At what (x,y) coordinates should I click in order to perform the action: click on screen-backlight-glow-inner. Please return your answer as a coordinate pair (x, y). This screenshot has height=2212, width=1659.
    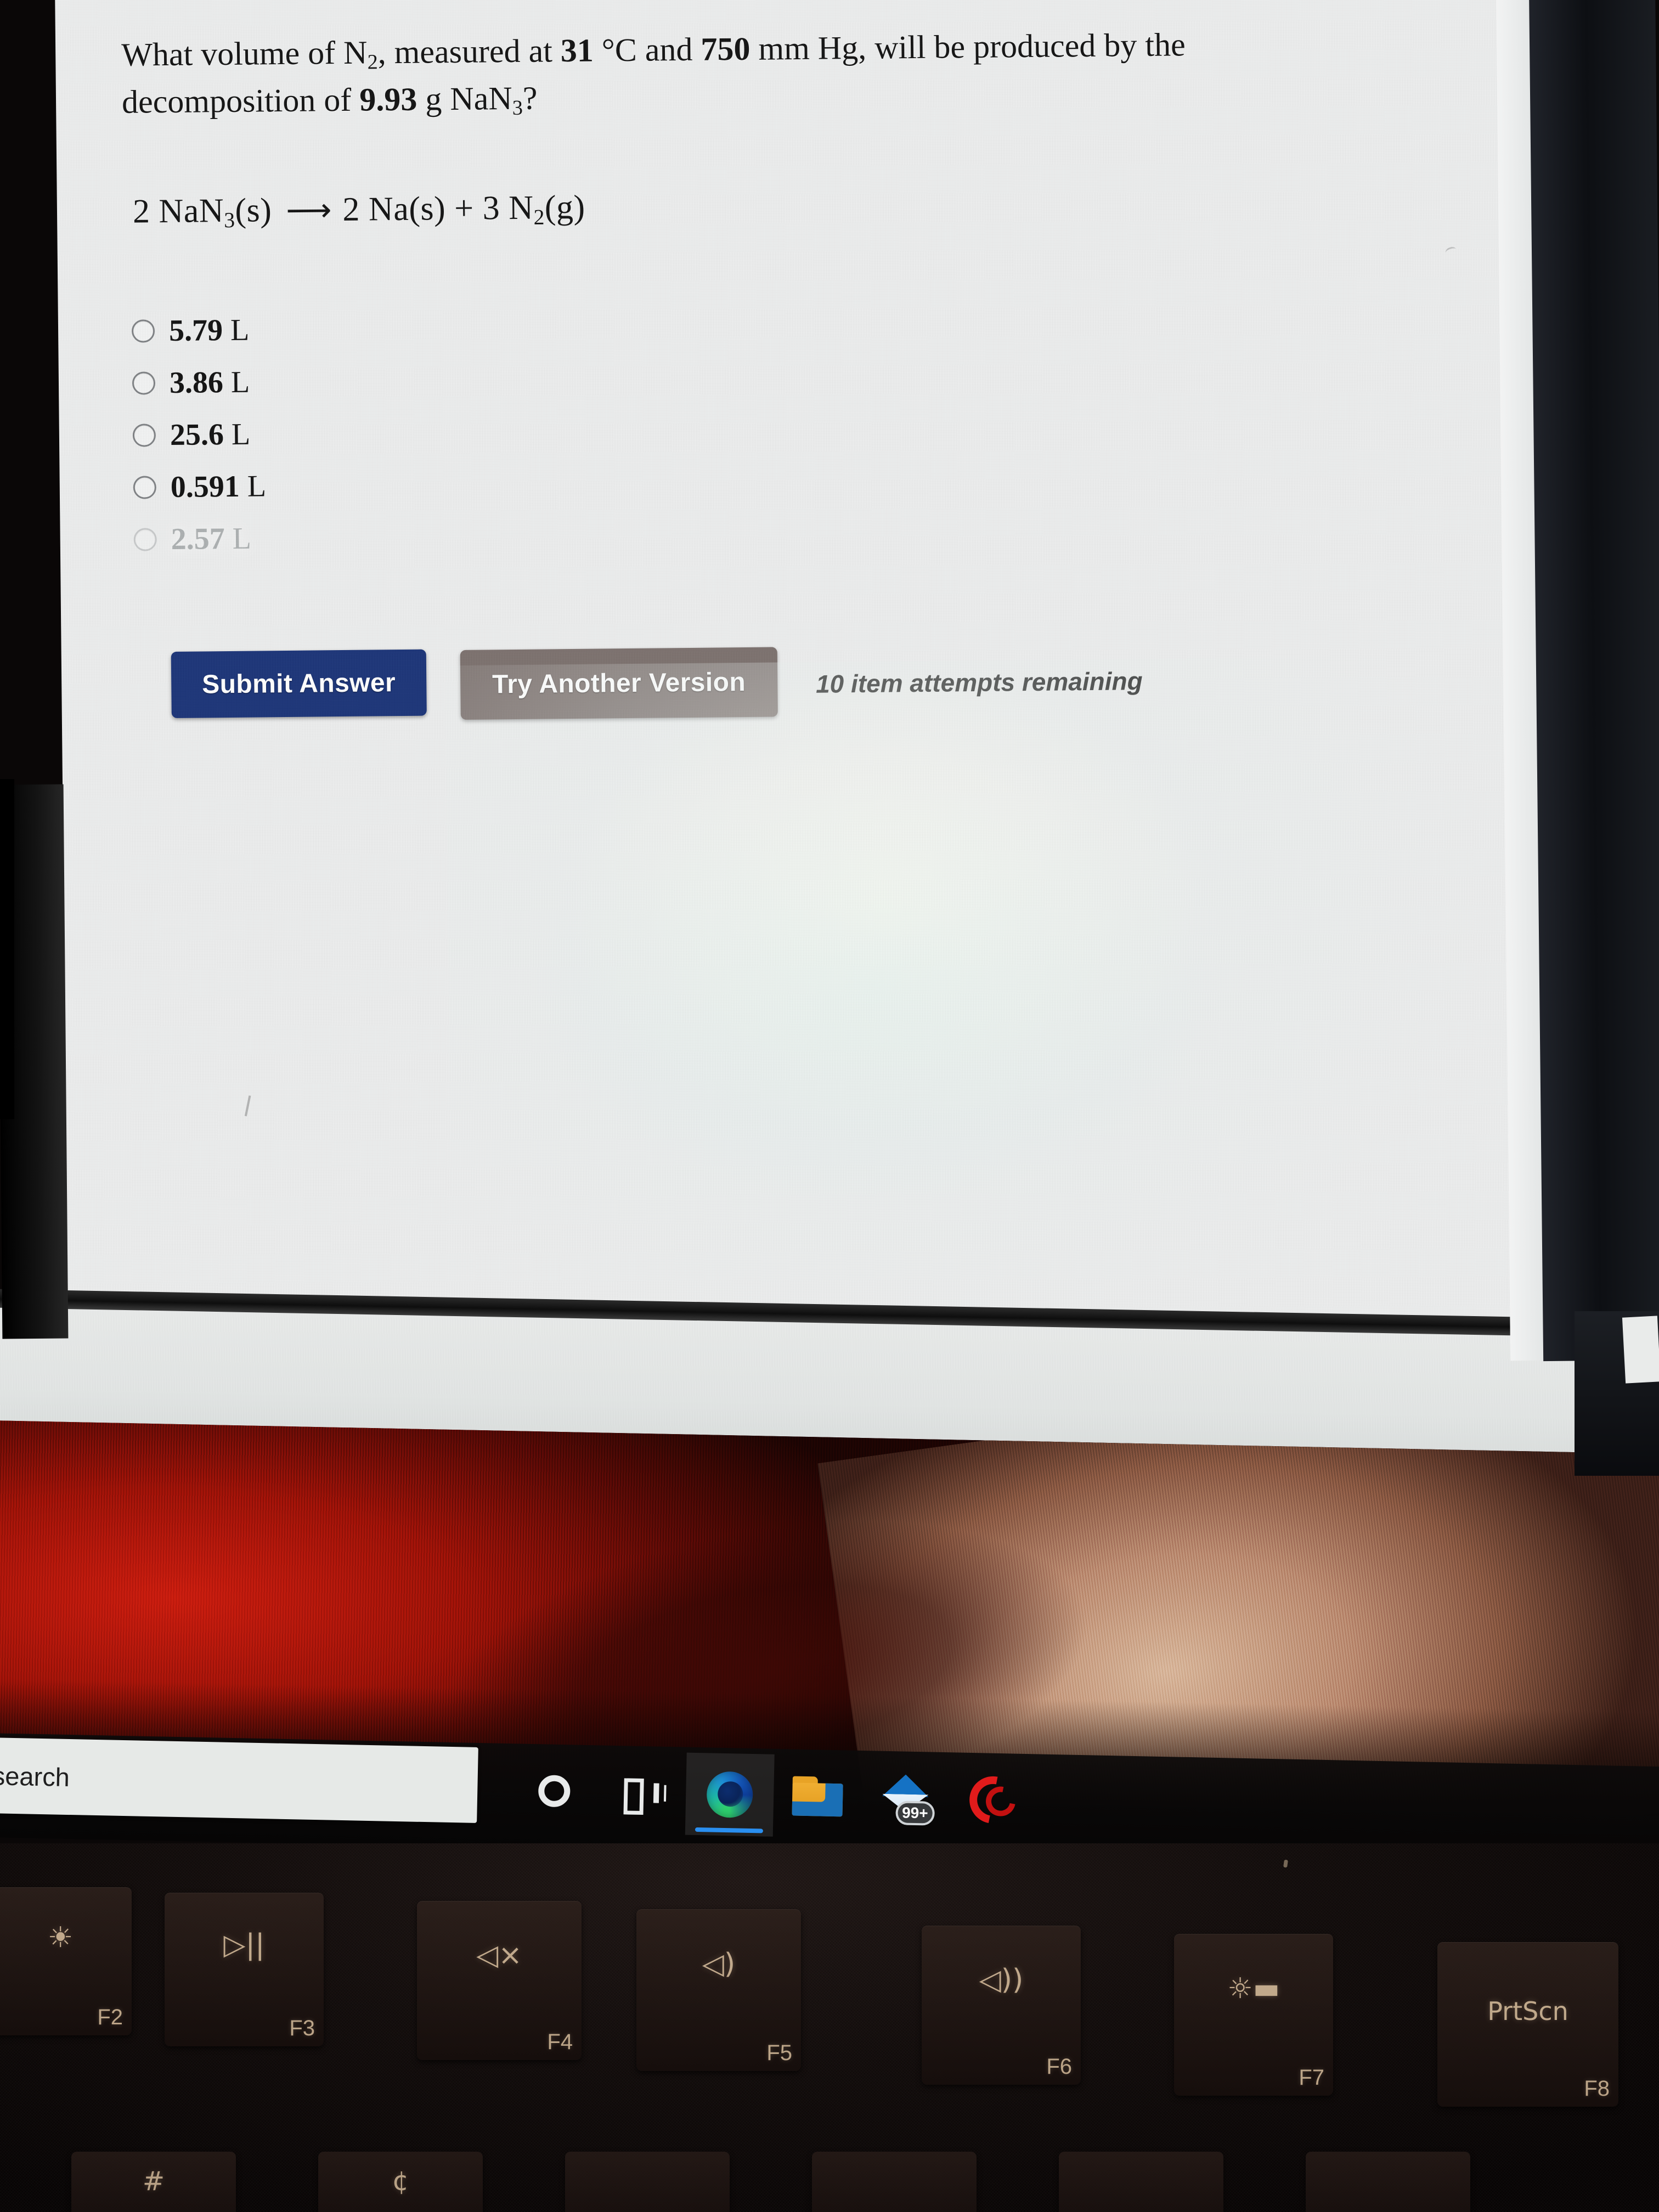
    Looking at the image, I should click on (873, 991).